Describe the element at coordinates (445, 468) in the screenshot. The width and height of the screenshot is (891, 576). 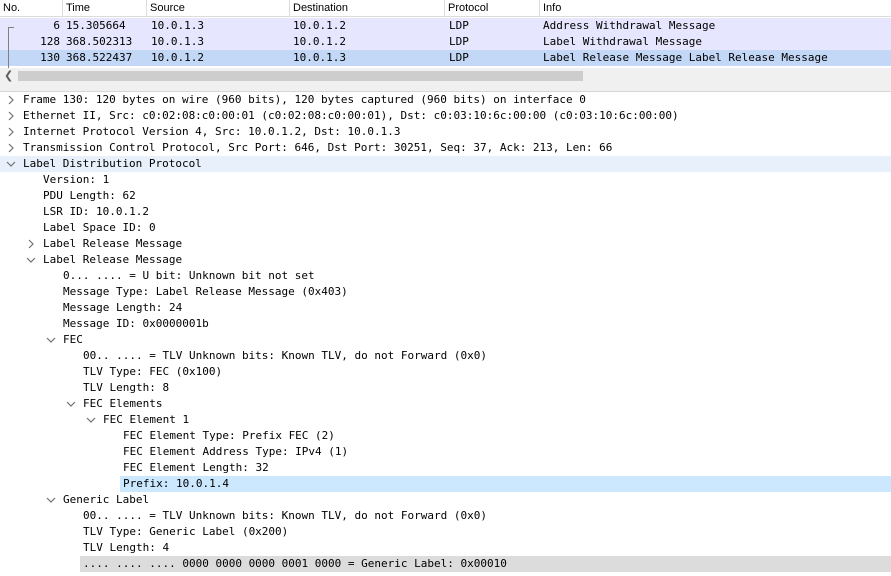
I see `detail-tree-row: FEC Element Length: 32` at that location.